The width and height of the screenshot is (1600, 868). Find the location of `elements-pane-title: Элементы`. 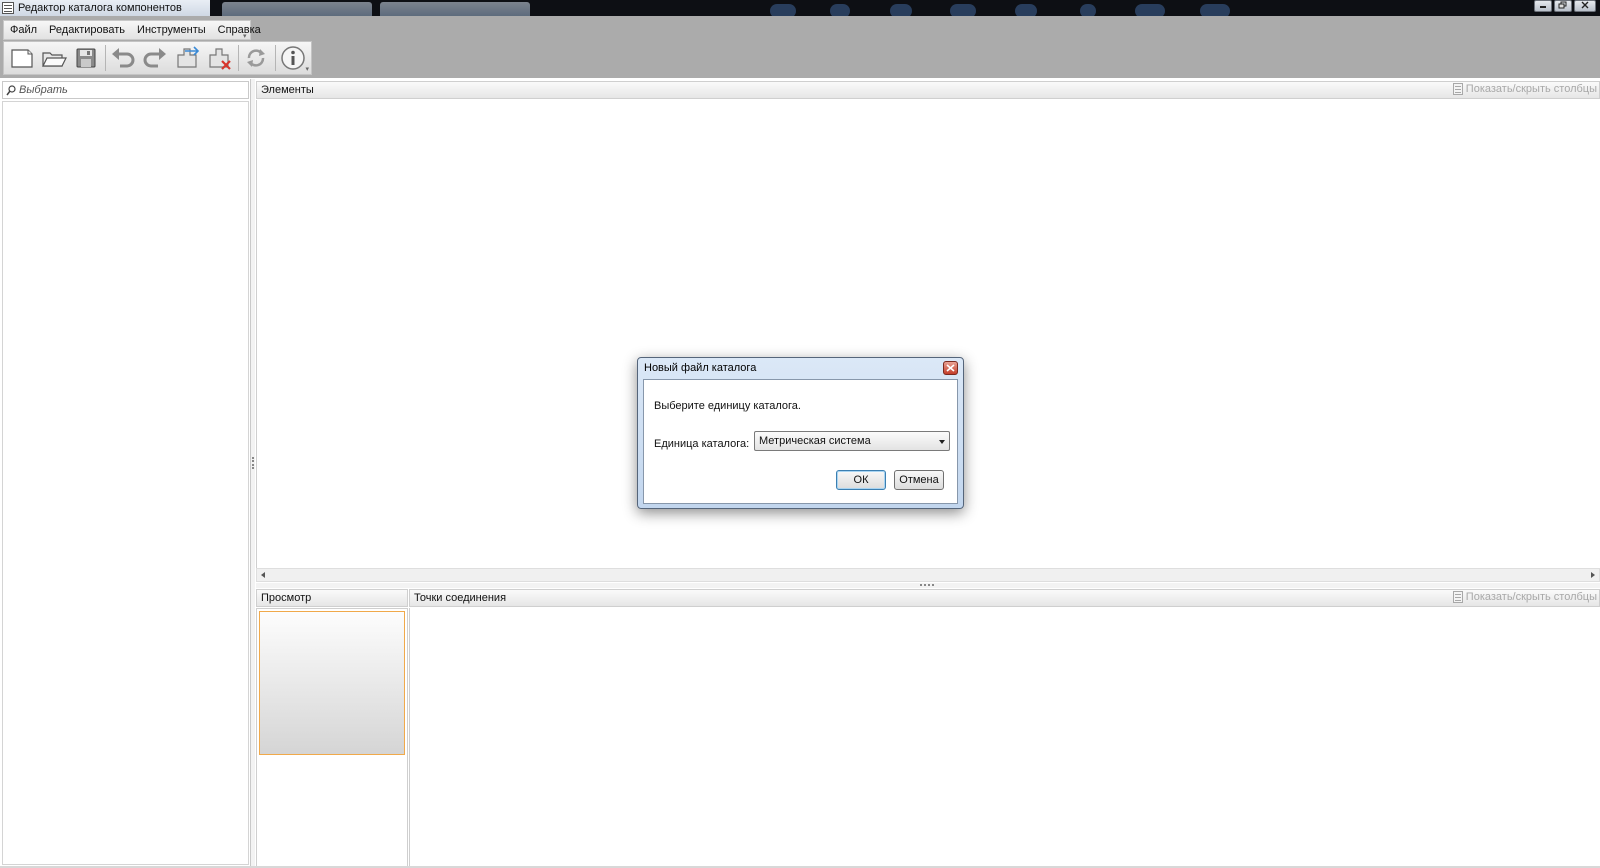

elements-pane-title: Элементы is located at coordinates (287, 90).